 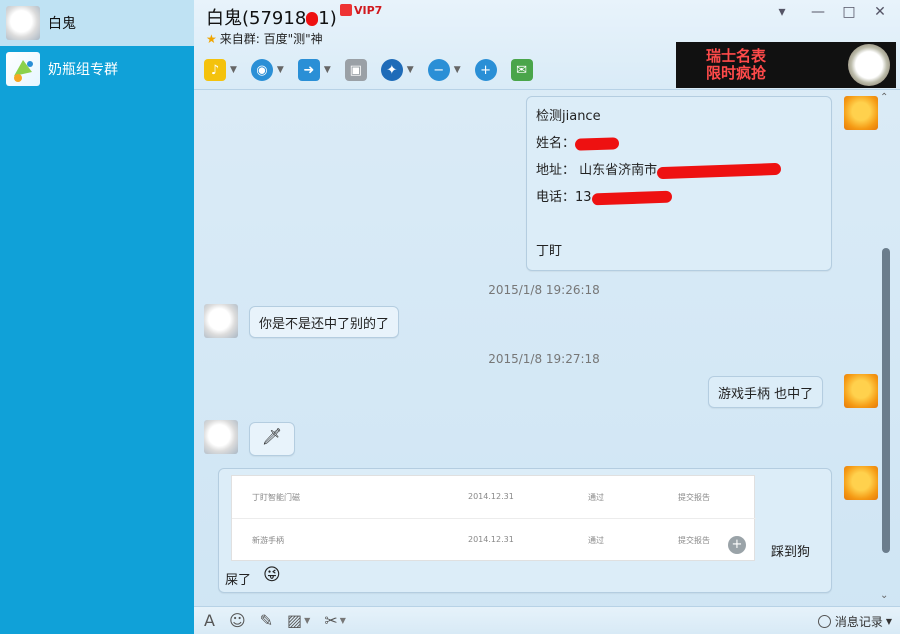 What do you see at coordinates (271, 18) in the screenshot?
I see `chat-title: 白鬼(57918 1)` at bounding box center [271, 18].